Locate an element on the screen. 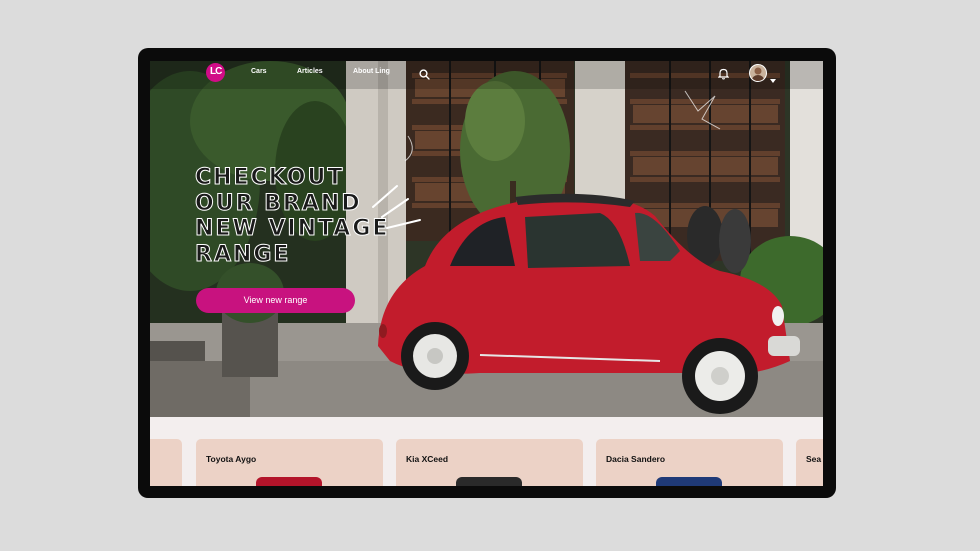 This screenshot has height=551, width=980. card-title: Kia XCeed is located at coordinates (427, 459).